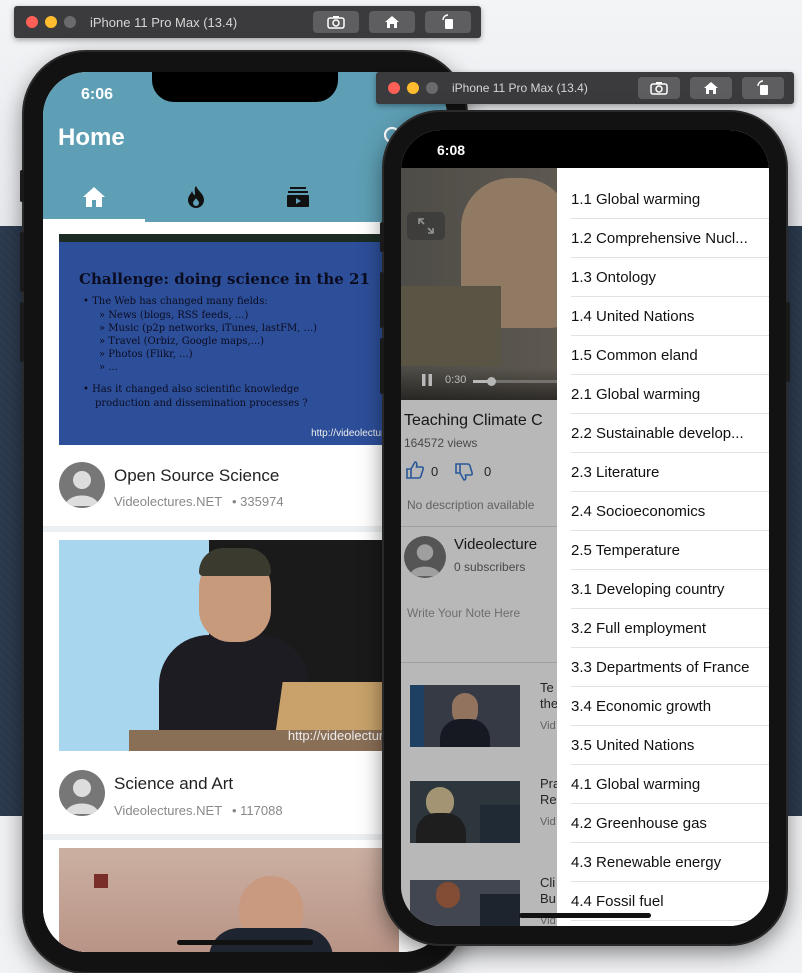  I want to click on menu-item: 2.5 Temperature, so click(670, 550).